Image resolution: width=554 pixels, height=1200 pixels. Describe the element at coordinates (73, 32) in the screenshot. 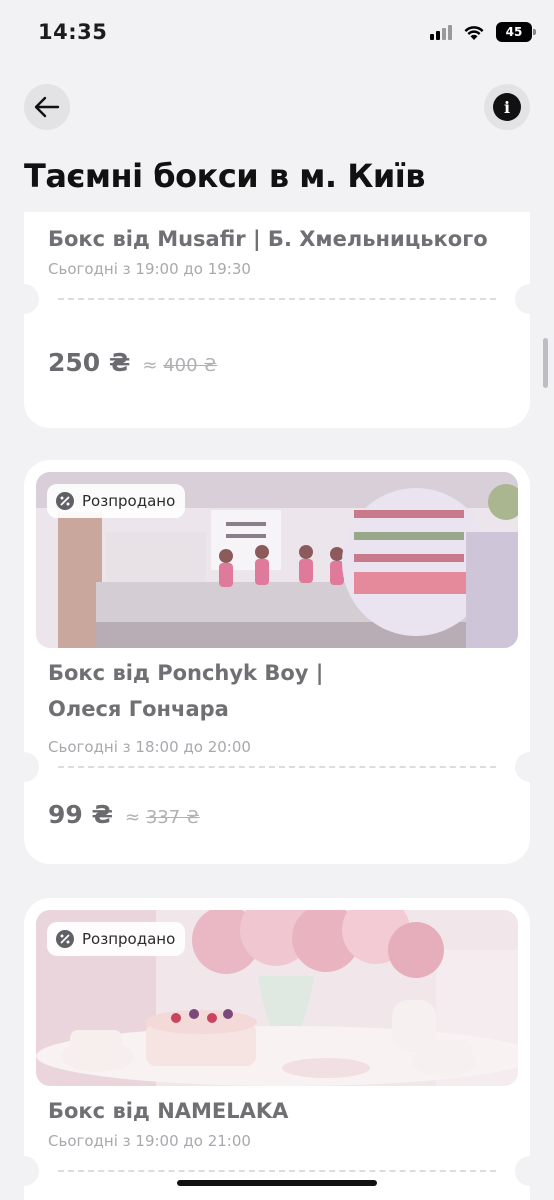

I see `status-time: 14:35` at that location.